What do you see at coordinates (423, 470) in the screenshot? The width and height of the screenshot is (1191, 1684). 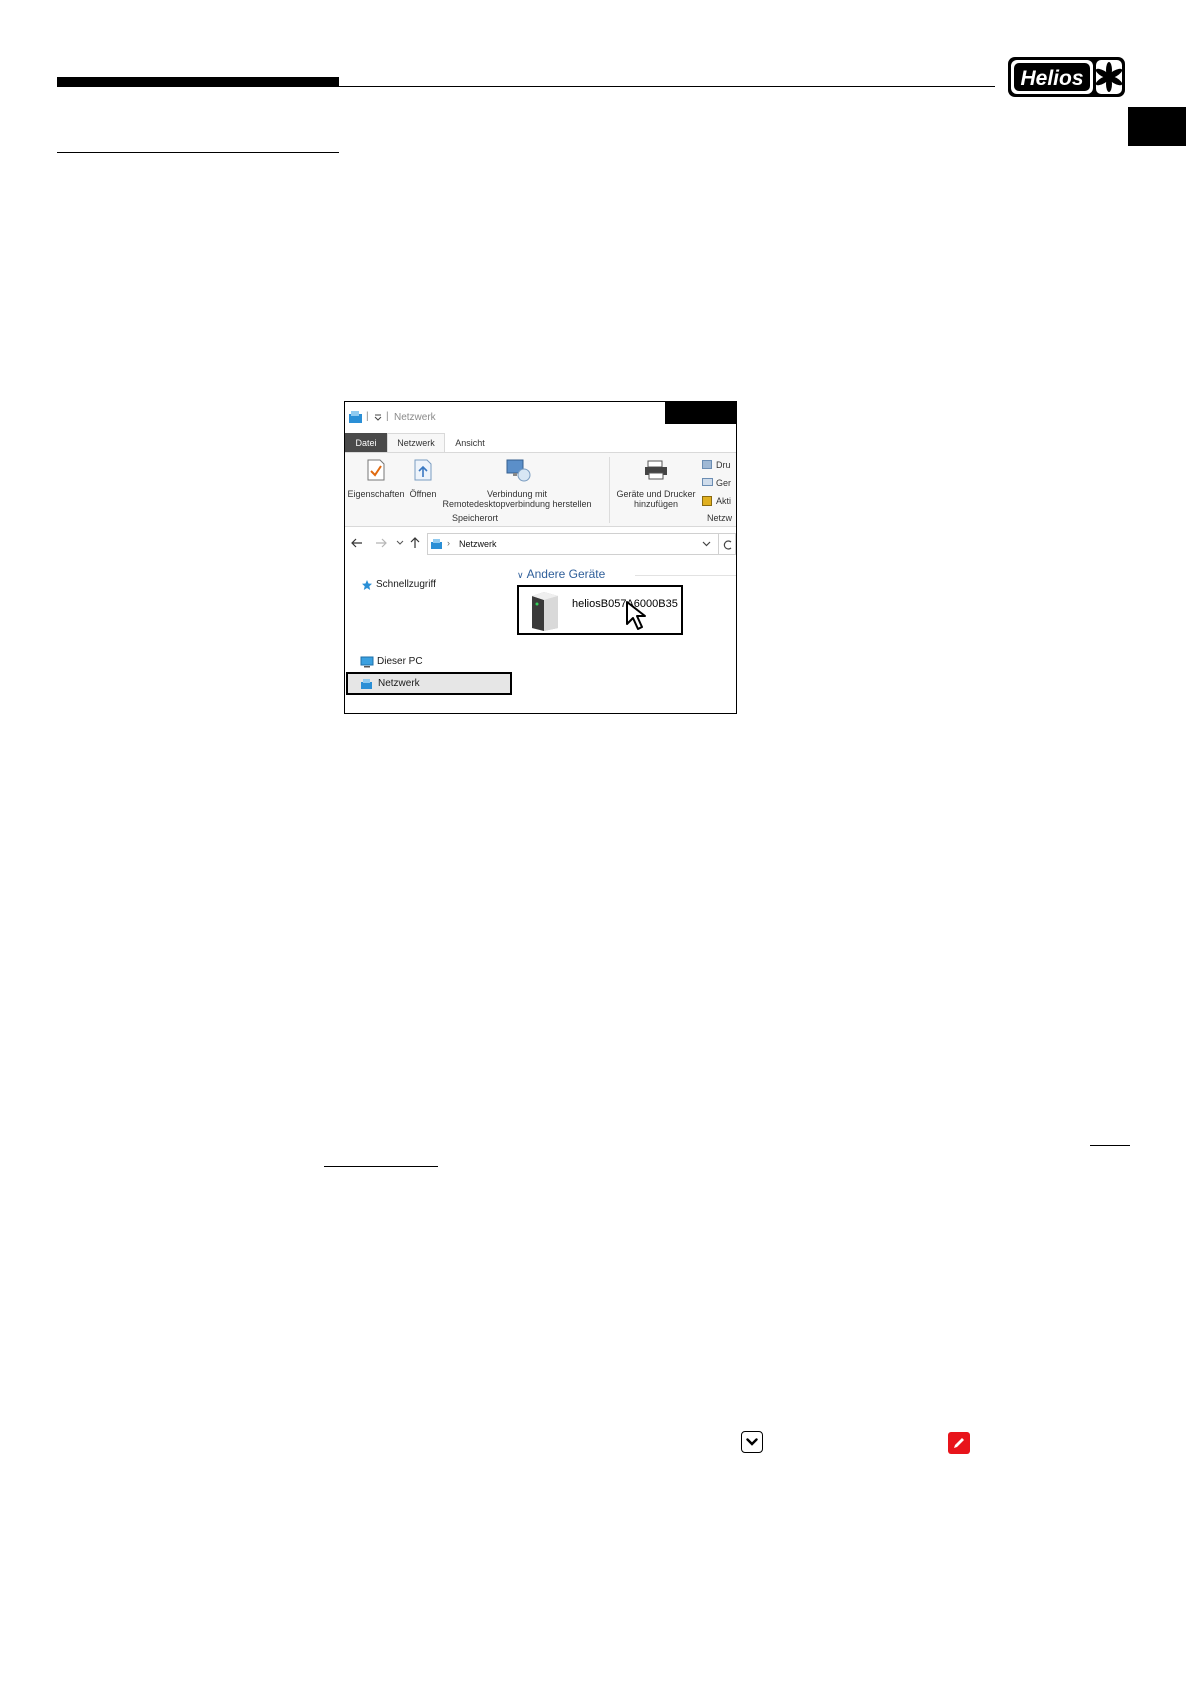 I see `open-icon` at bounding box center [423, 470].